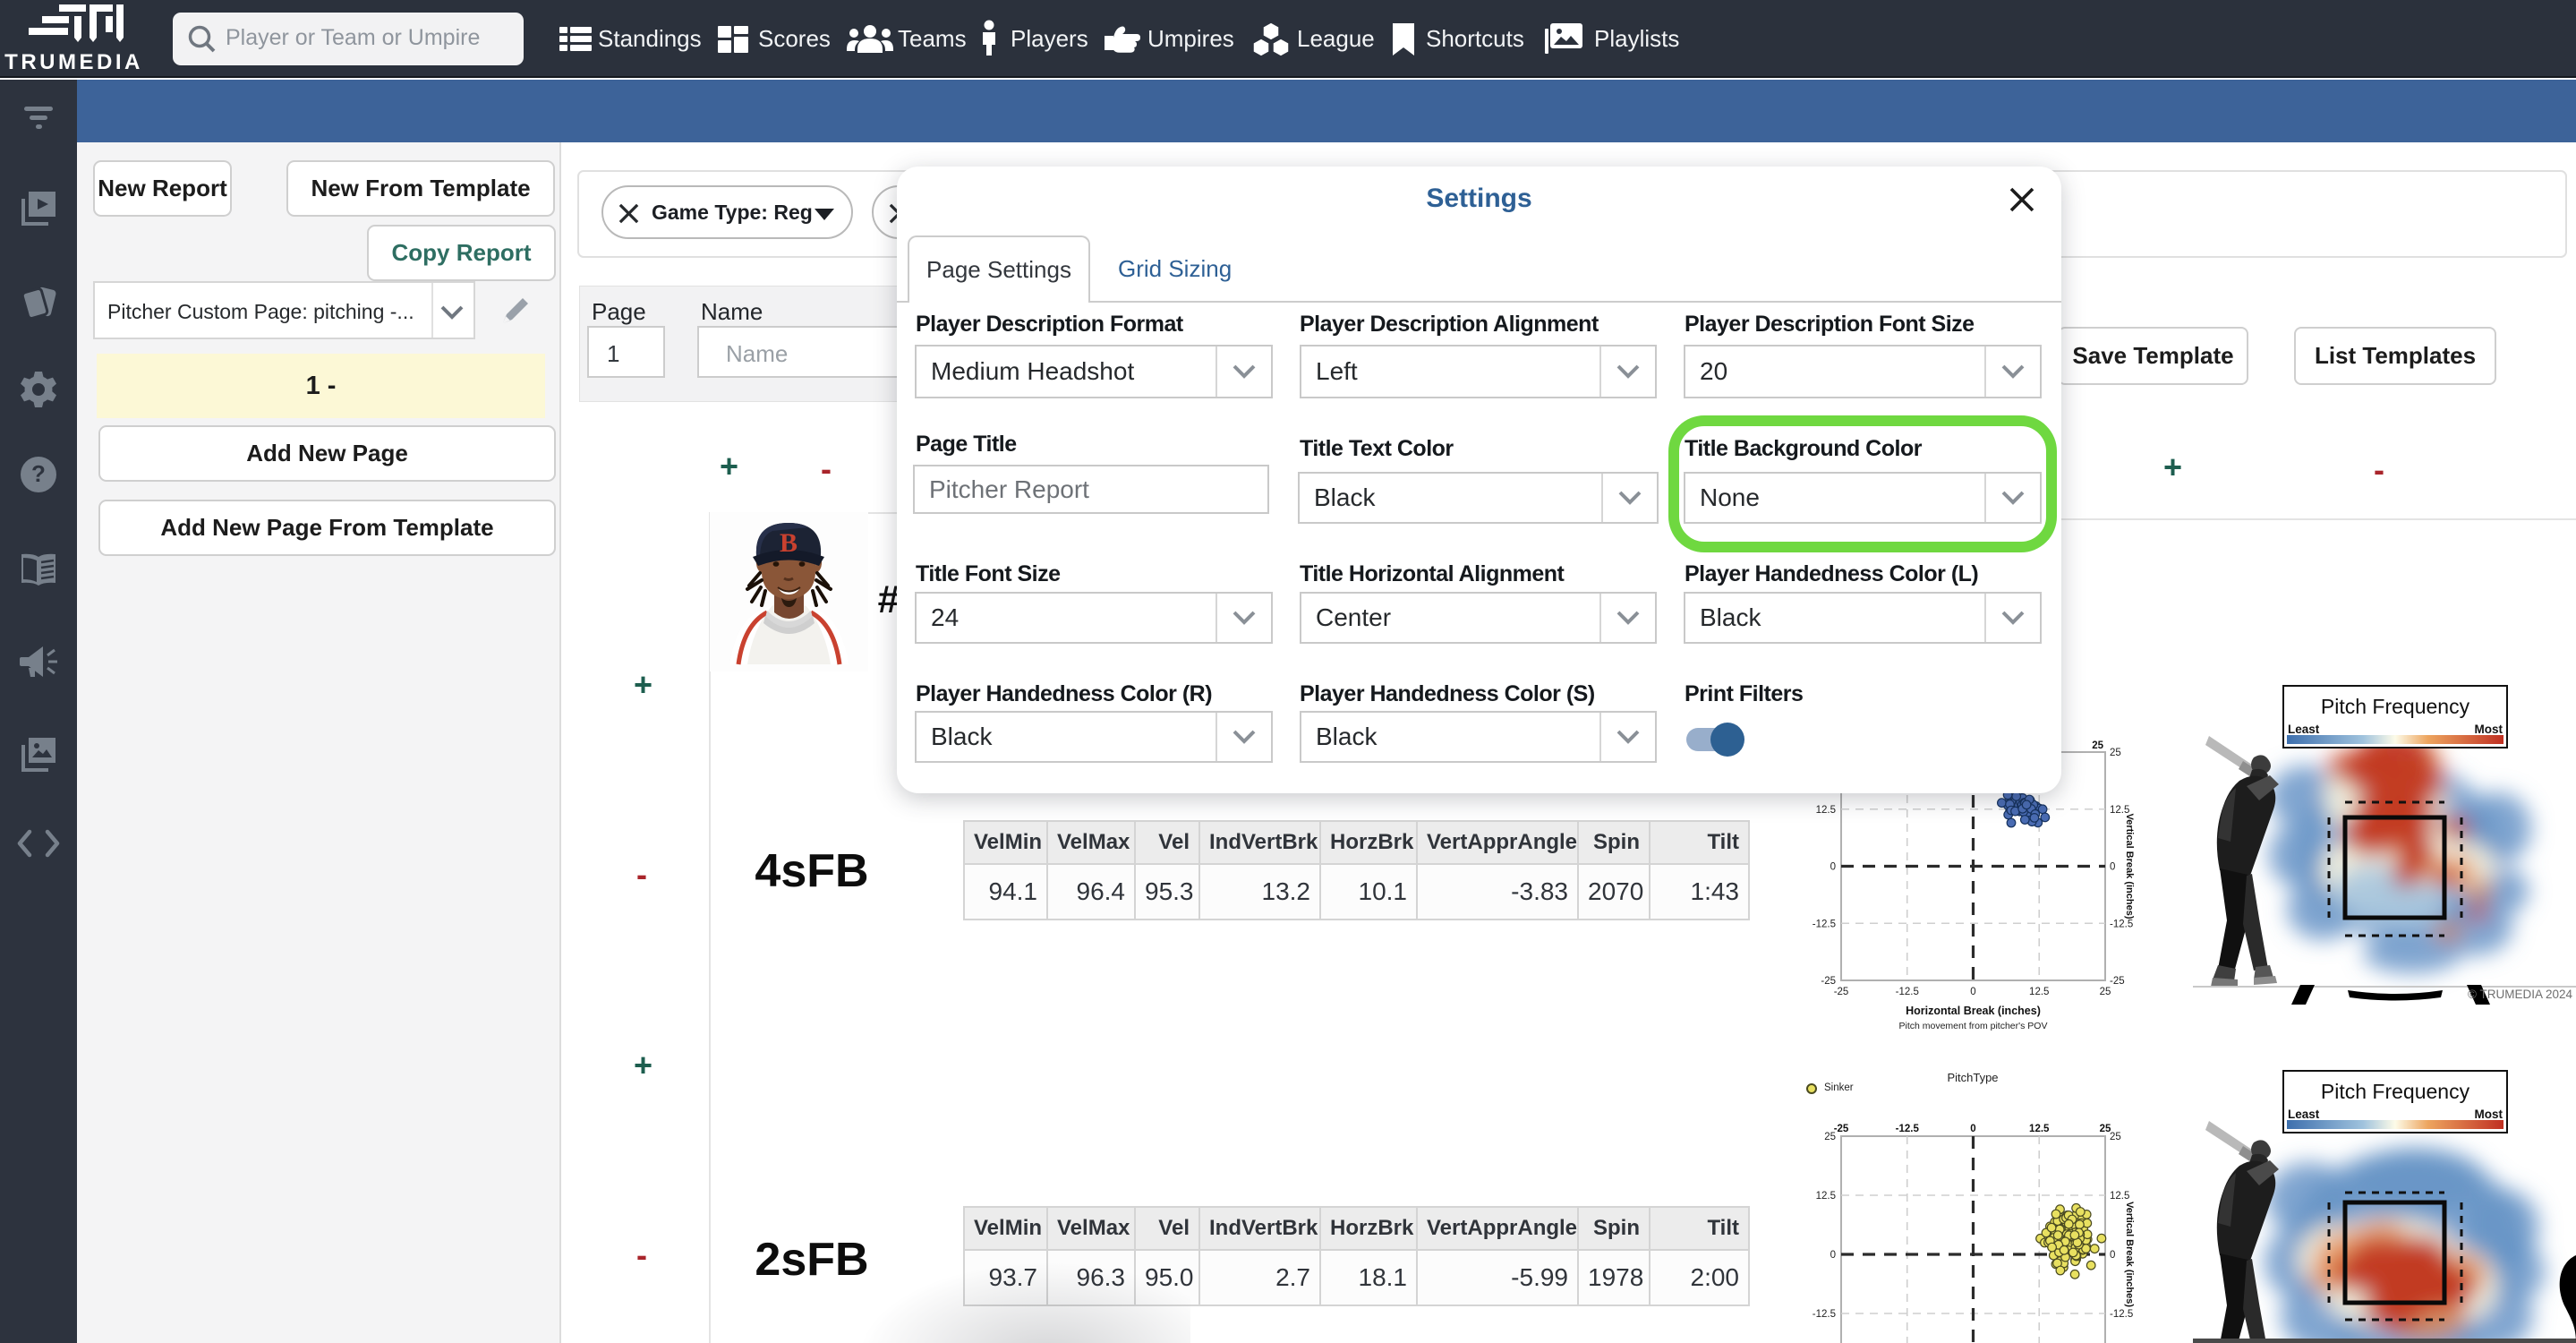 The image size is (2576, 1343). I want to click on svg-text: B, so click(789, 543).